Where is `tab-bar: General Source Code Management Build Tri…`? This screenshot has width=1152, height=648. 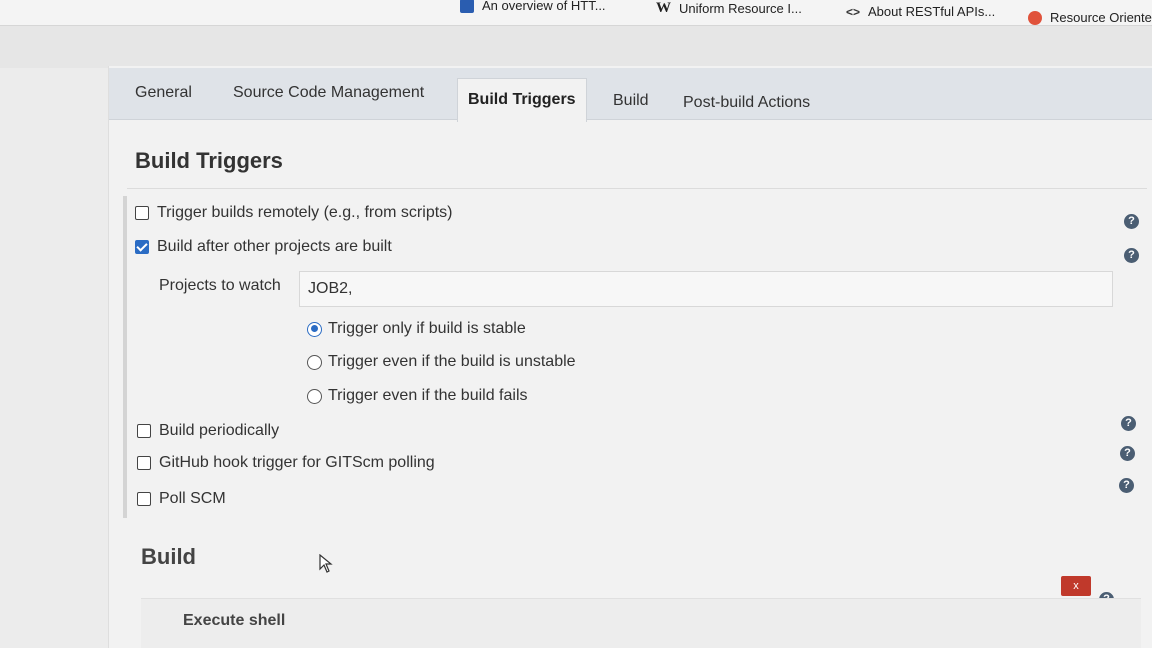 tab-bar: General Source Code Management Build Tri… is located at coordinates (630, 95).